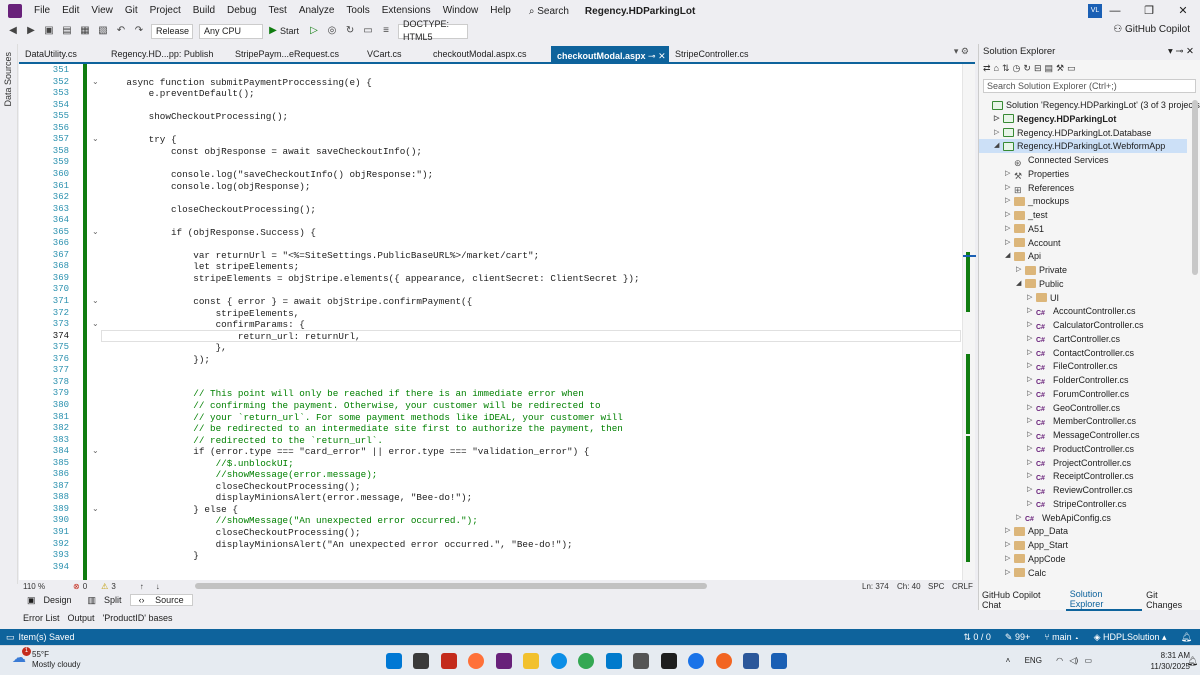  Describe the element at coordinates (1027, 68) in the screenshot. I see `refresh-icon: ↻` at that location.